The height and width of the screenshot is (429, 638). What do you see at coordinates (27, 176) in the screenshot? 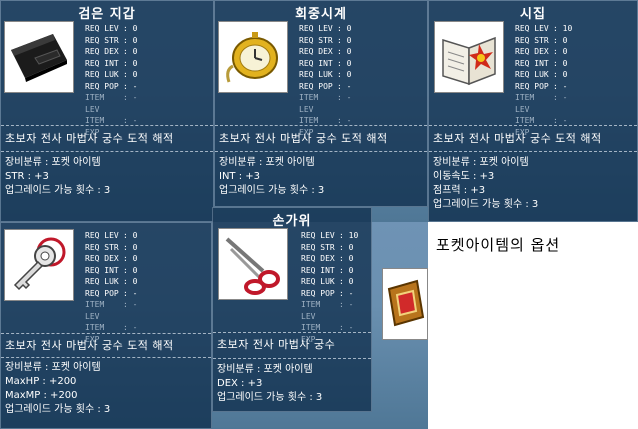
I see `item-info-line: STR : +3` at bounding box center [27, 176].